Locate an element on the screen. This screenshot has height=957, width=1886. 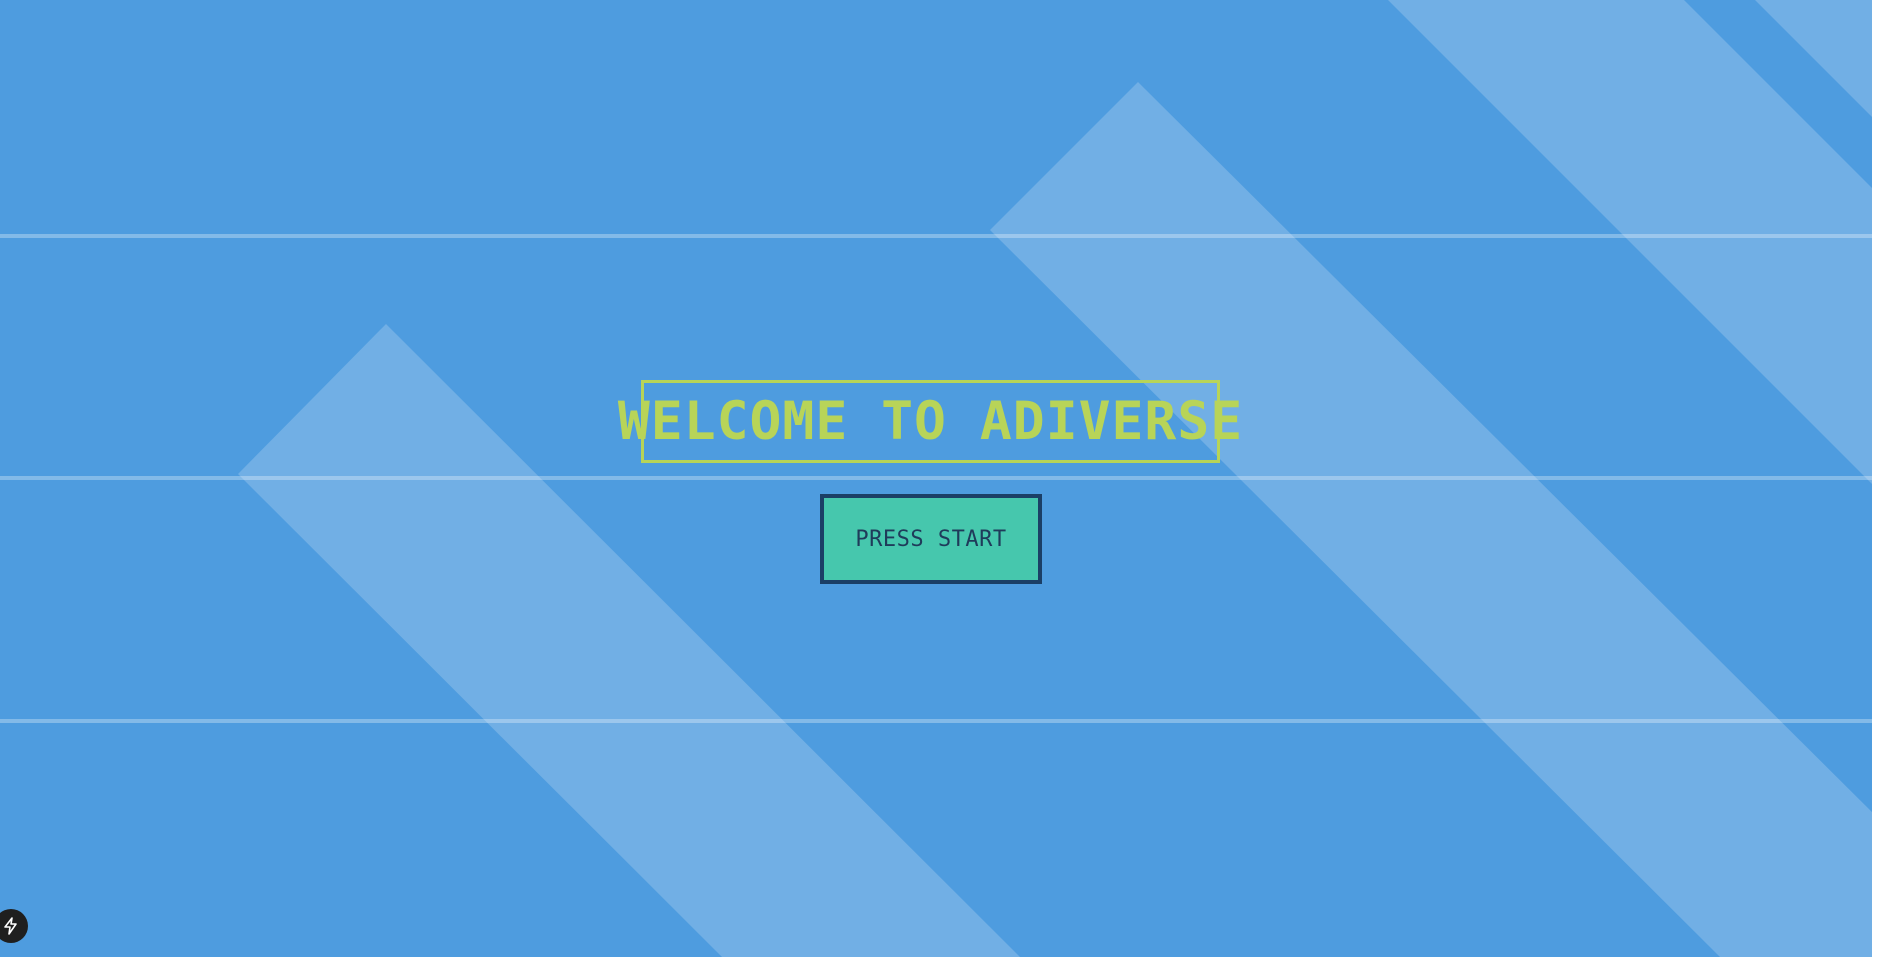
right-edge-strip is located at coordinates (1879, 478).